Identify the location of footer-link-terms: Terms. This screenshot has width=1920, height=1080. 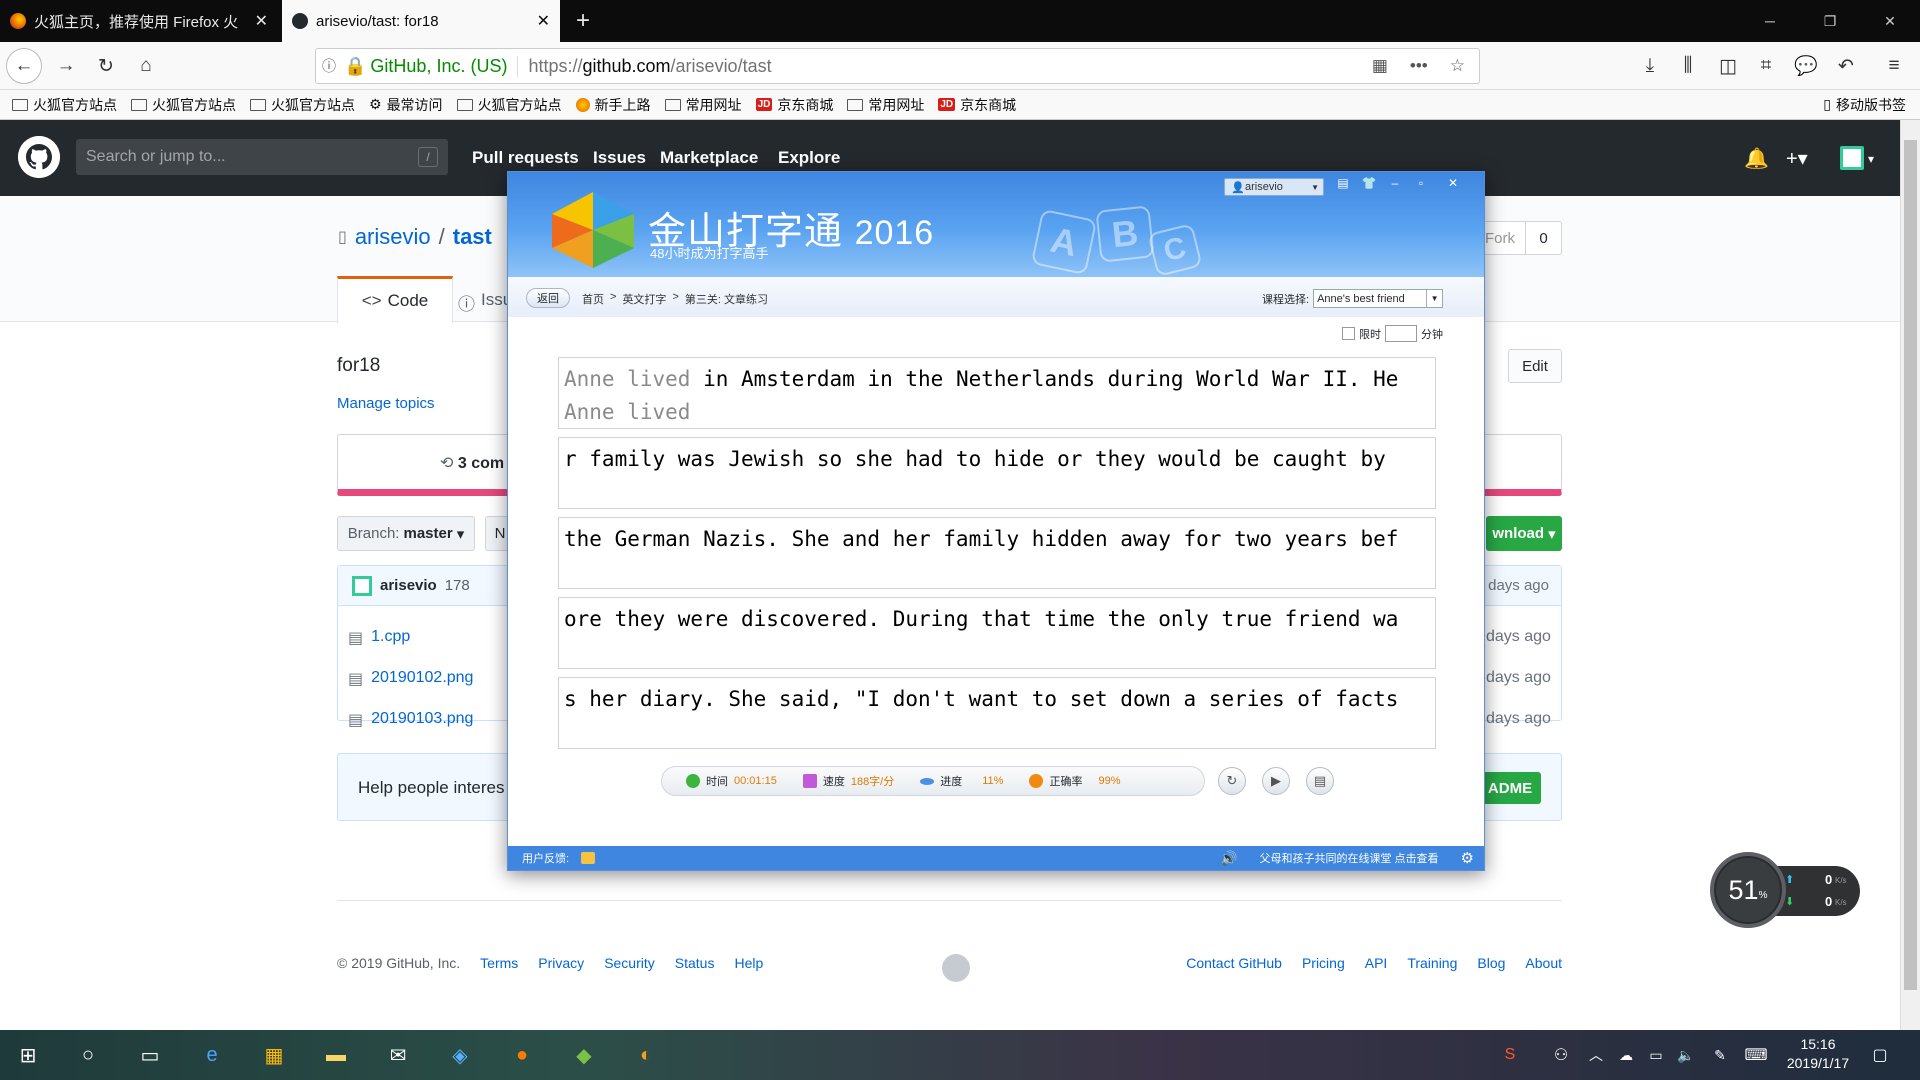
(499, 963).